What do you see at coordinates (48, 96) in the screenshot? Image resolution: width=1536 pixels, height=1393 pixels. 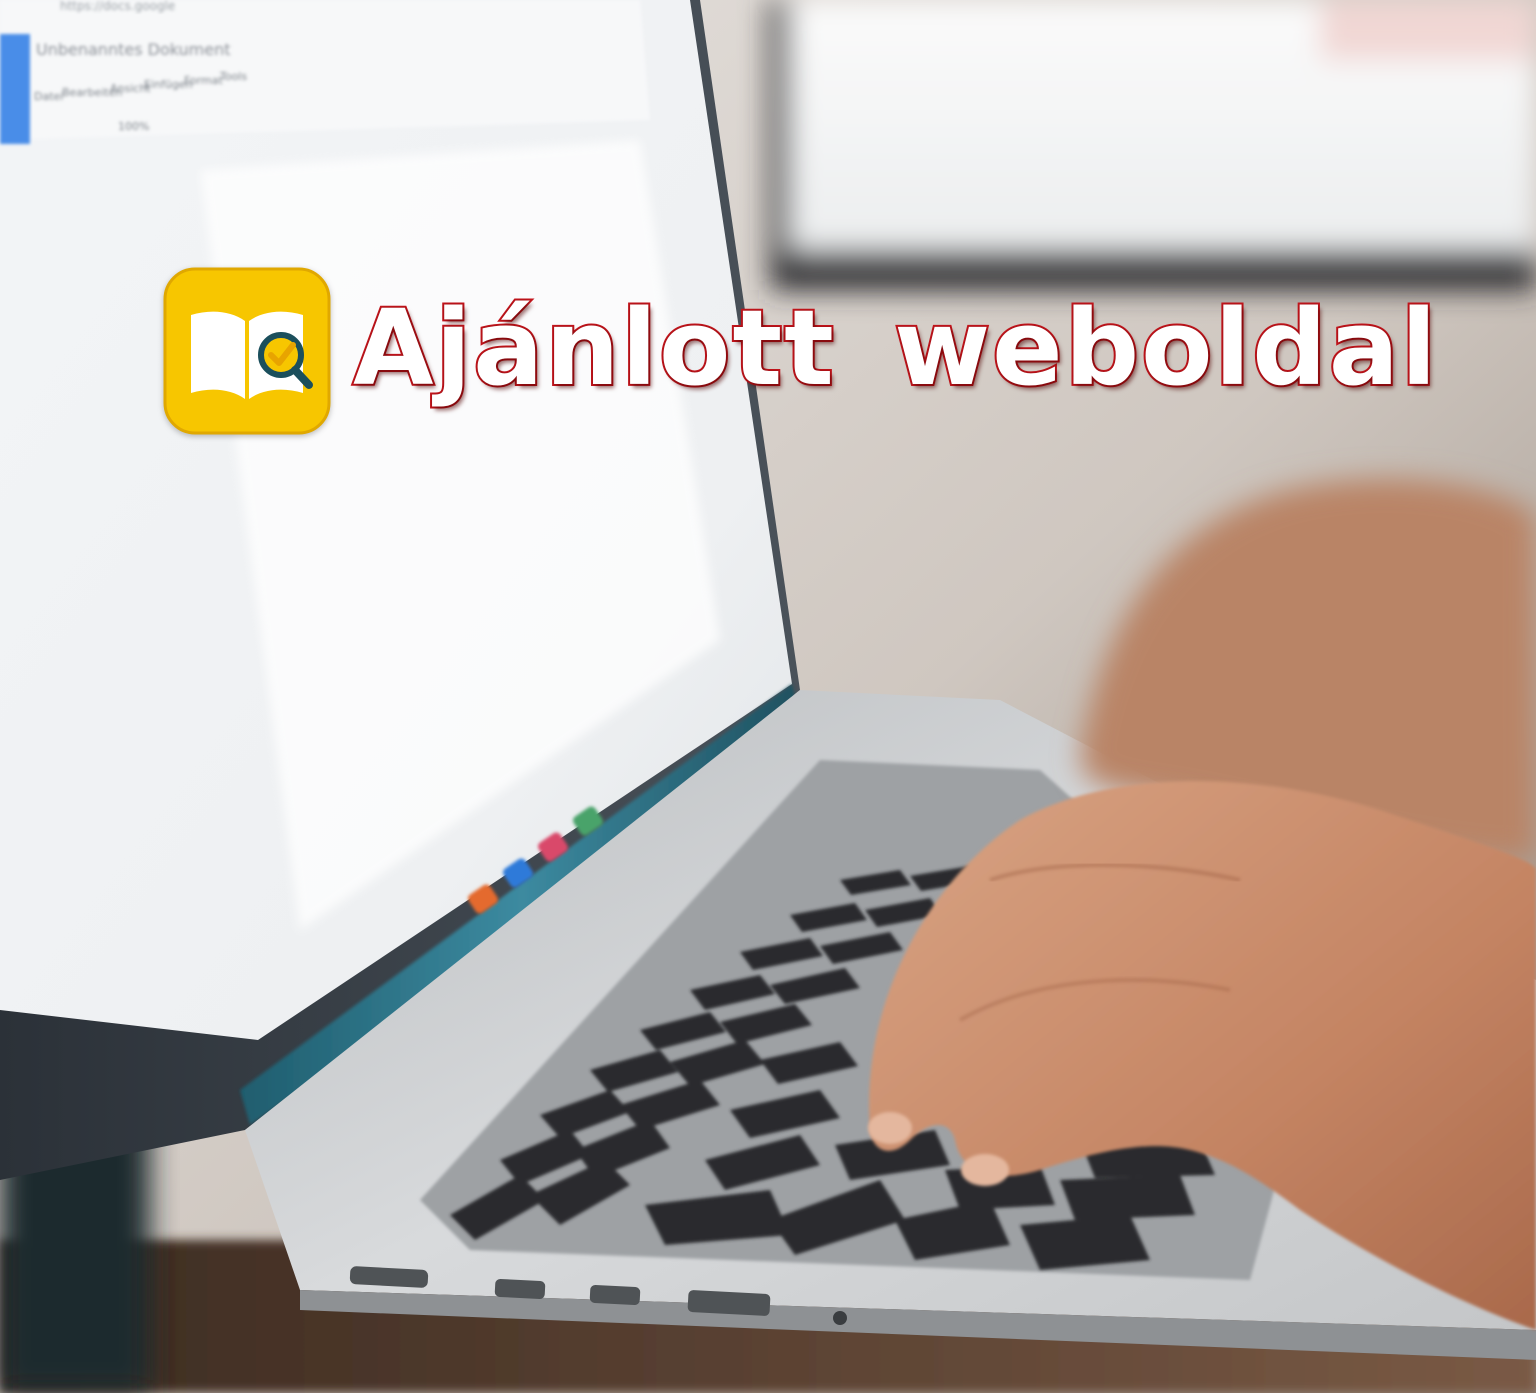 I see `screen-menu-item: Datei` at bounding box center [48, 96].